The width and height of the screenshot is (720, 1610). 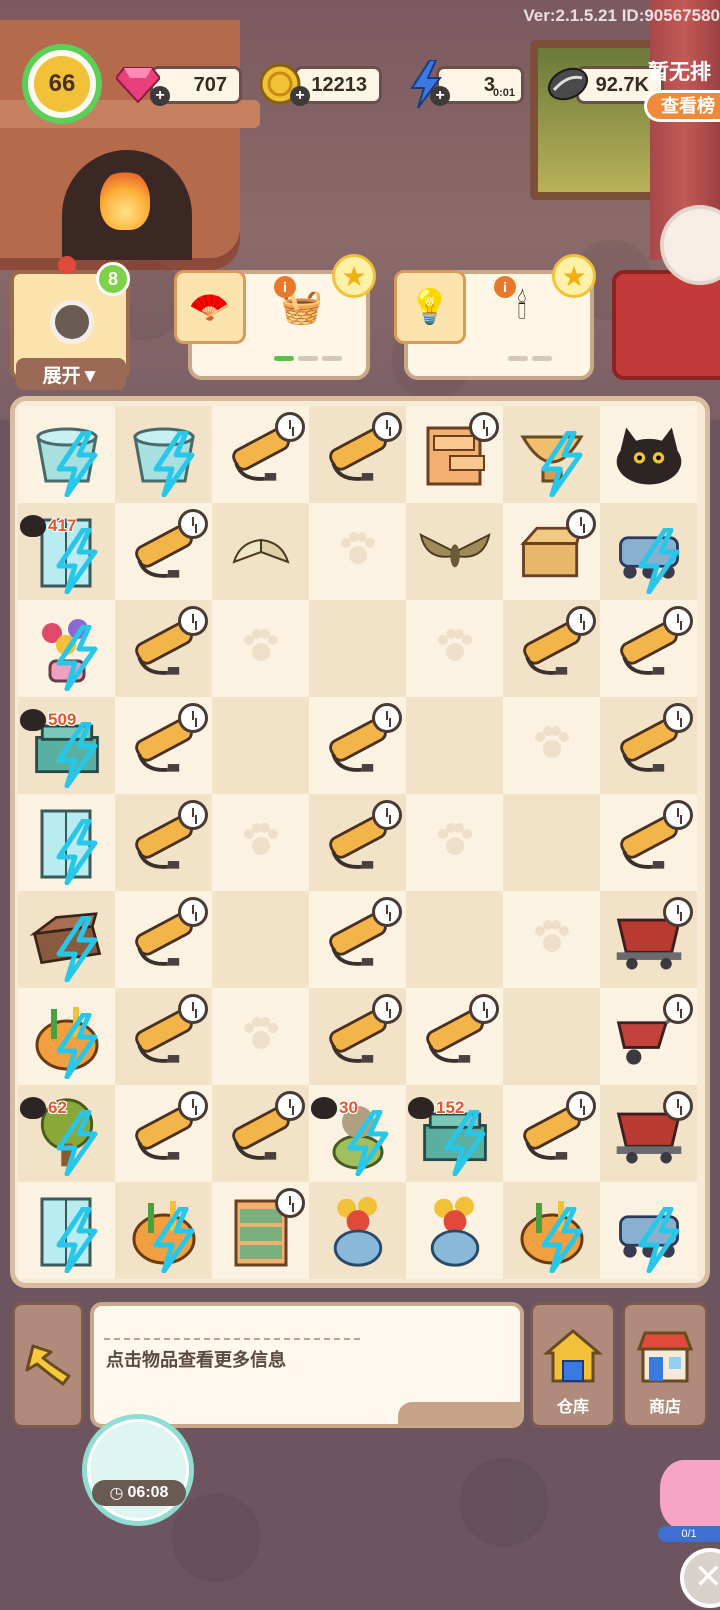 What do you see at coordinates (66, 745) in the screenshot?
I see `board-cell: 509` at bounding box center [66, 745].